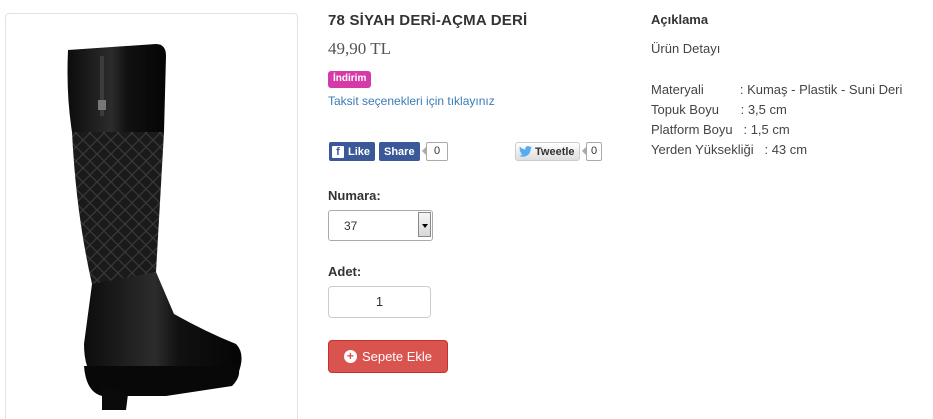 The height and width of the screenshot is (419, 933). I want to click on tweet-count: 0, so click(592, 151).